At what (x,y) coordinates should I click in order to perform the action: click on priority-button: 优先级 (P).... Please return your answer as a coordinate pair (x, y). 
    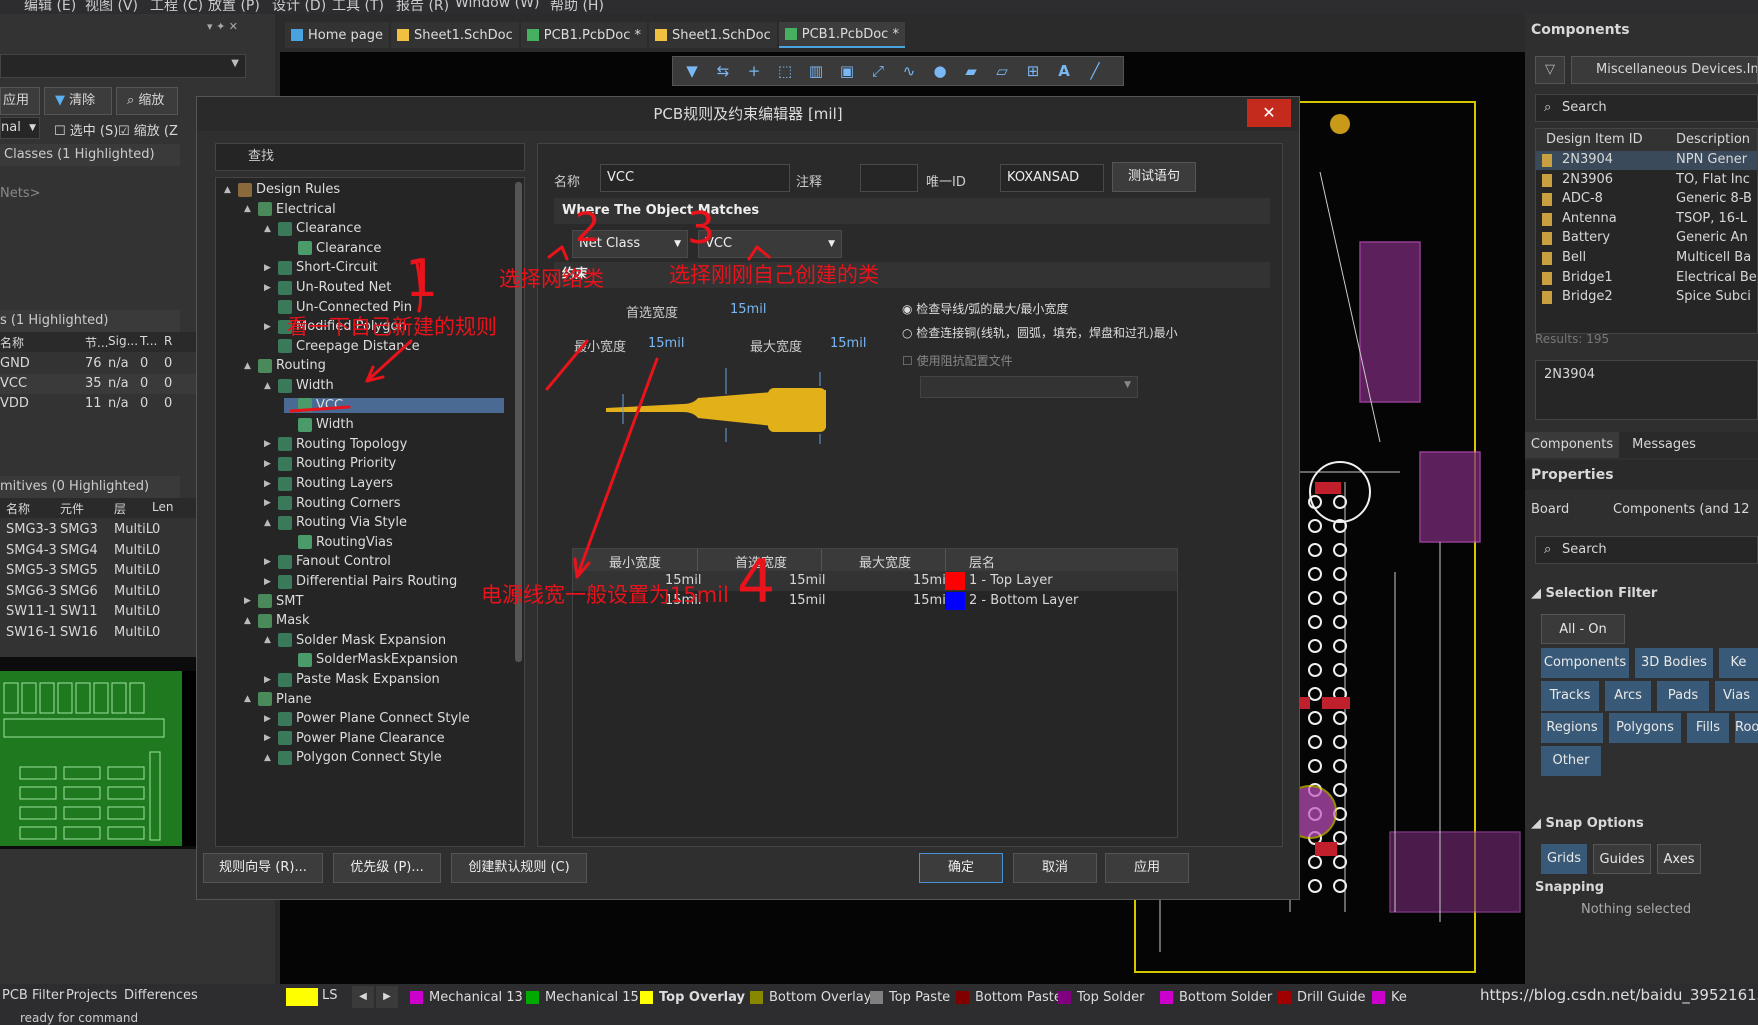
    Looking at the image, I should click on (387, 868).